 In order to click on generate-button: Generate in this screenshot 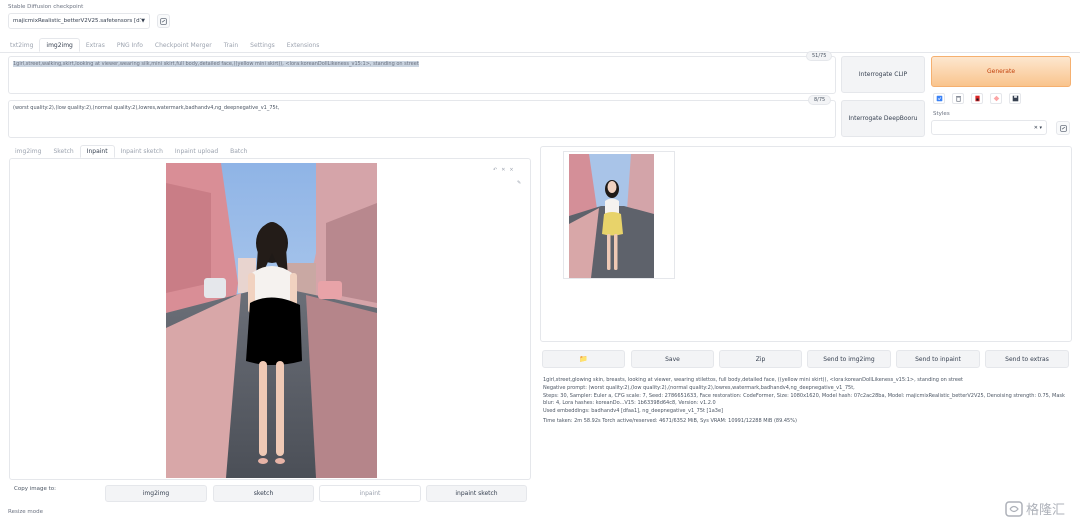, I will do `click(1001, 71)`.